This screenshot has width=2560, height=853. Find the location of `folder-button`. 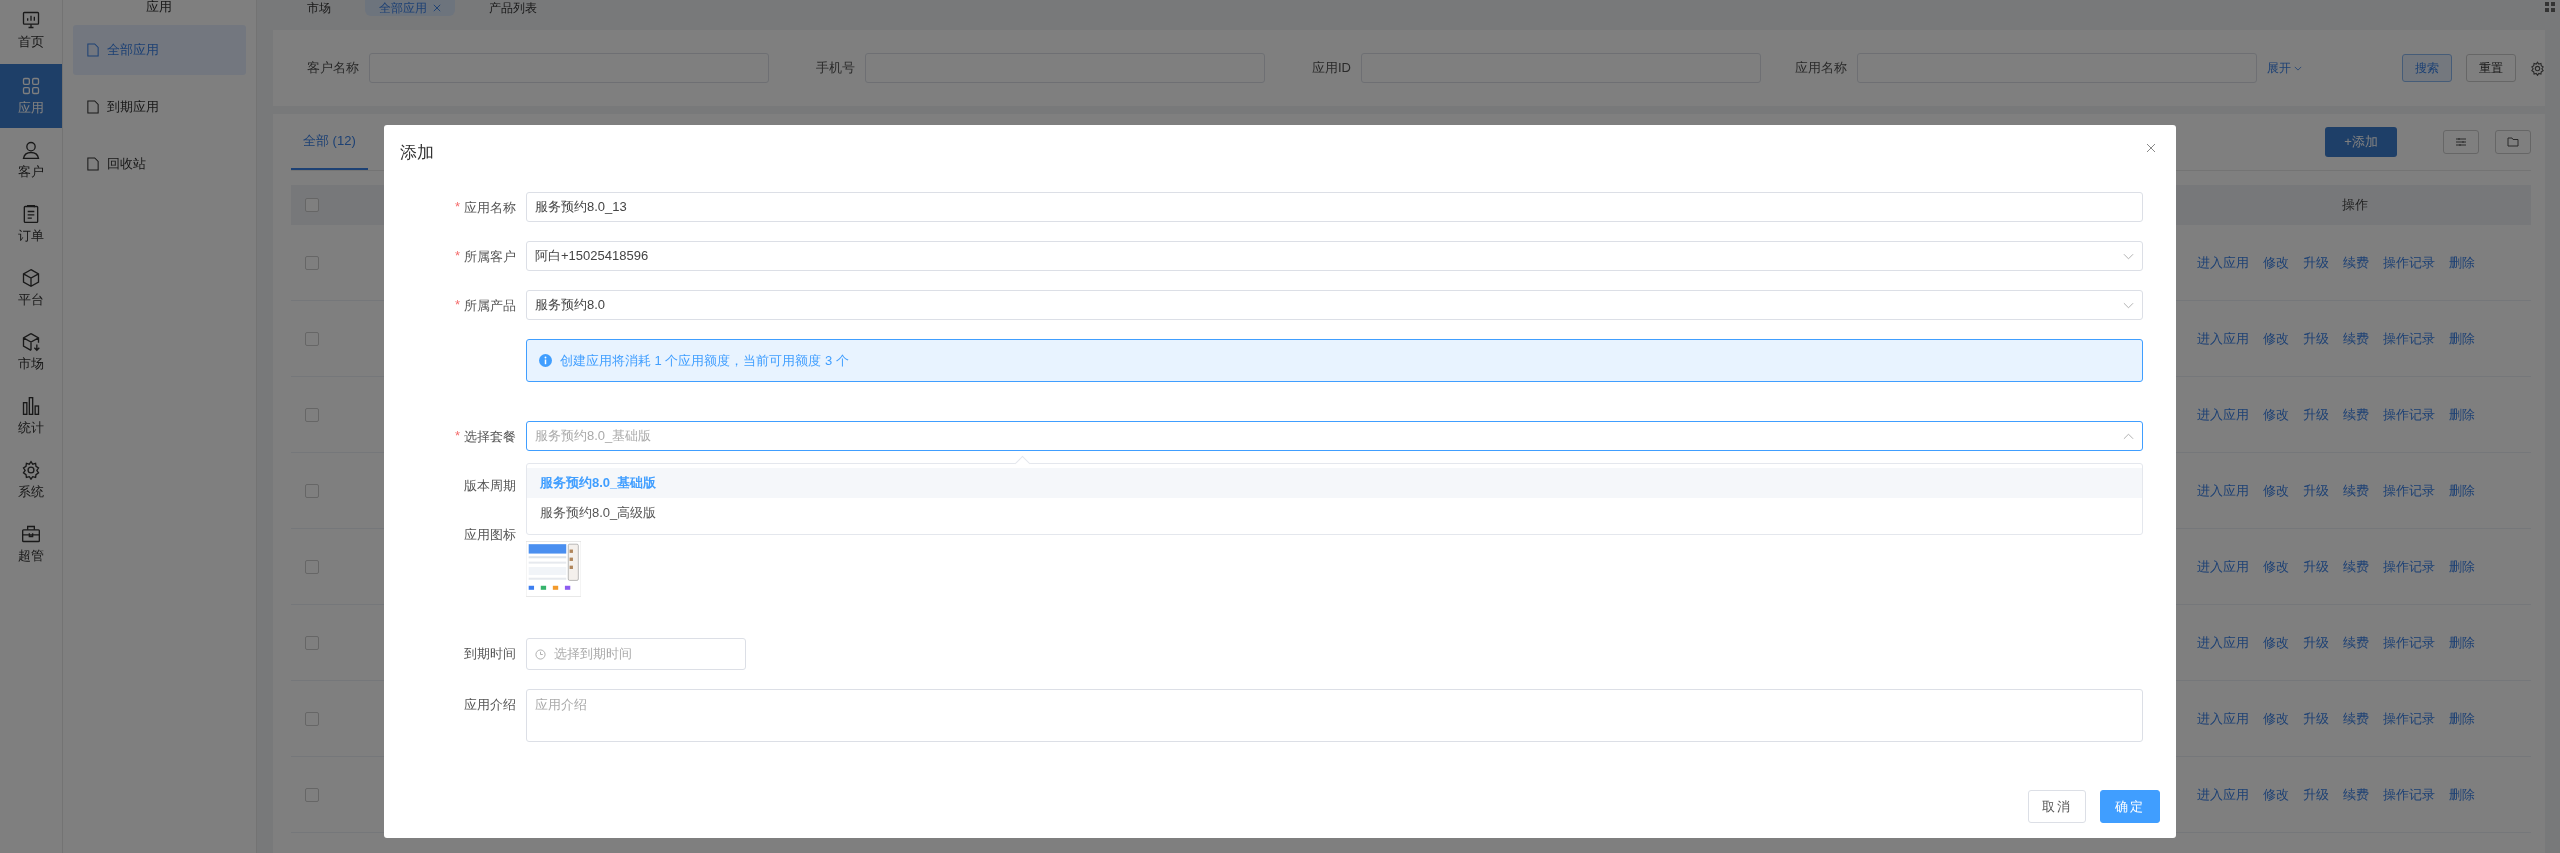

folder-button is located at coordinates (2513, 142).